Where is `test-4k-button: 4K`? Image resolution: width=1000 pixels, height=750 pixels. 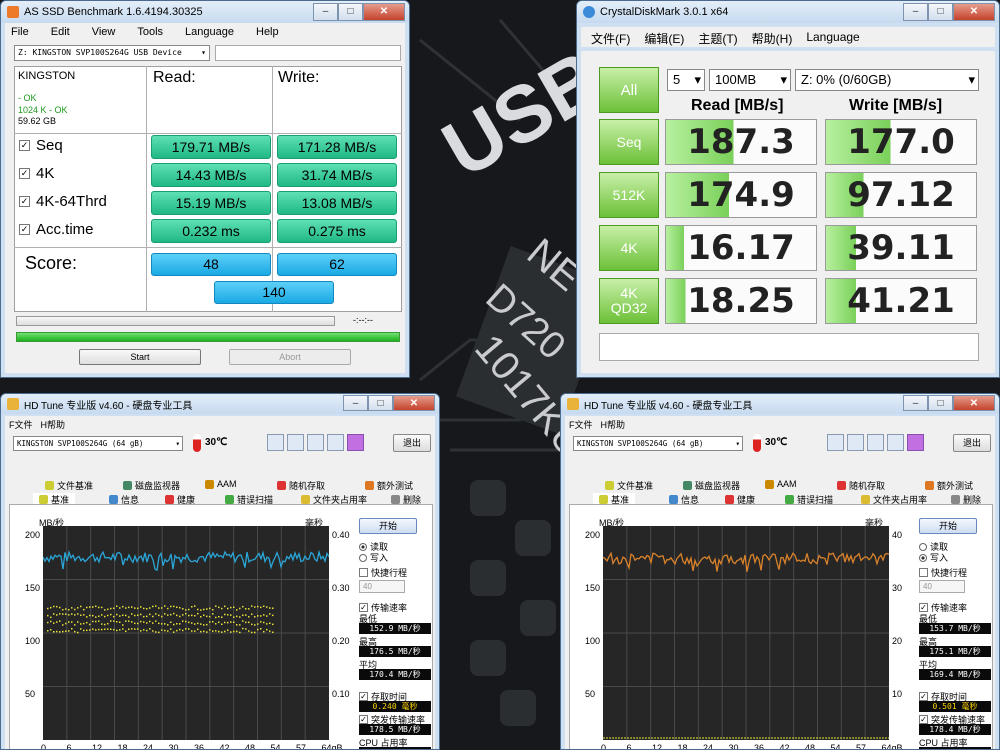
test-4k-button: 4K is located at coordinates (629, 248).